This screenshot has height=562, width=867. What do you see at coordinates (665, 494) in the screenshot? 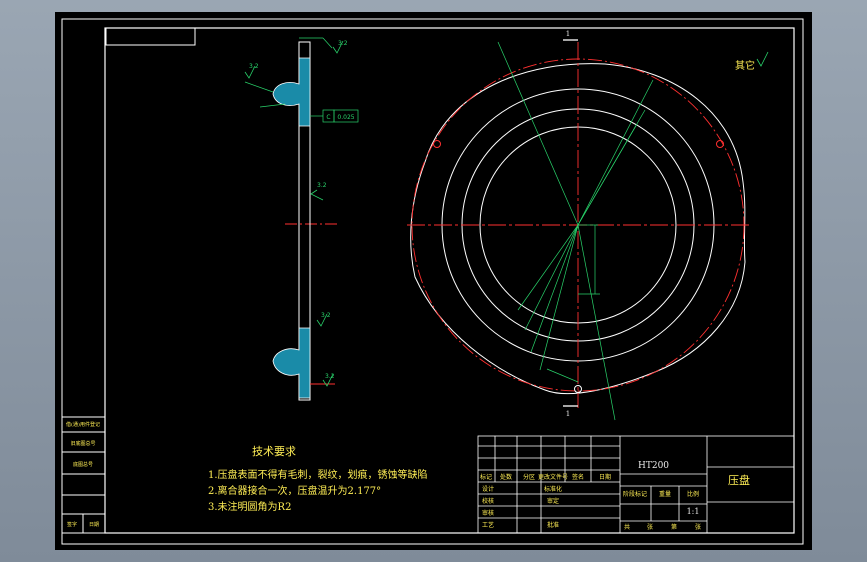
I see `stage-header-1: 重量` at bounding box center [665, 494].